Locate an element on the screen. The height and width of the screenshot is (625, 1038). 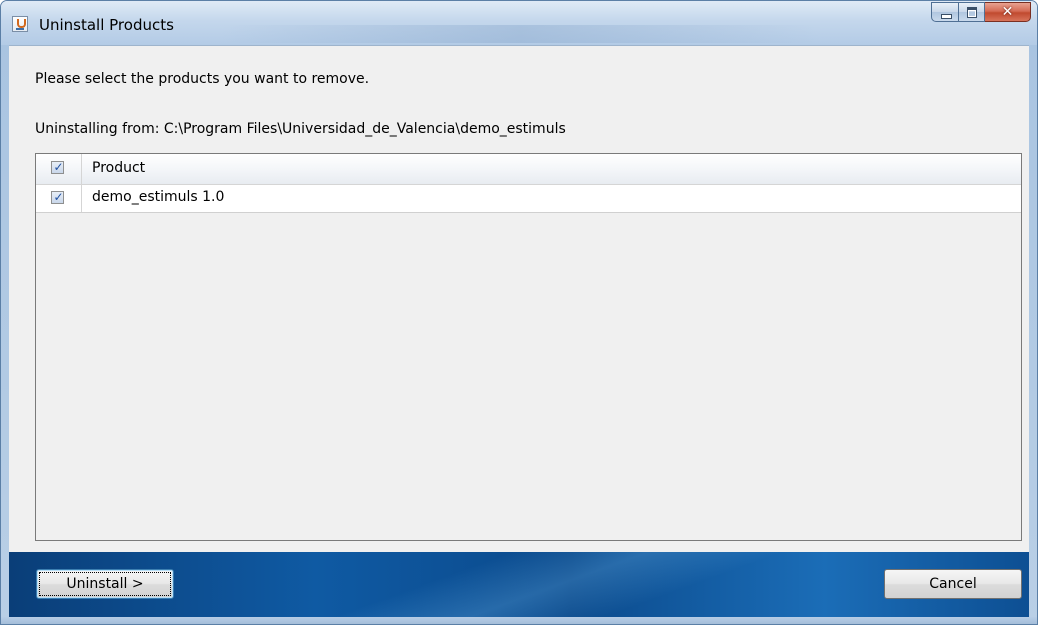
minimize-button is located at coordinates (945, 12).